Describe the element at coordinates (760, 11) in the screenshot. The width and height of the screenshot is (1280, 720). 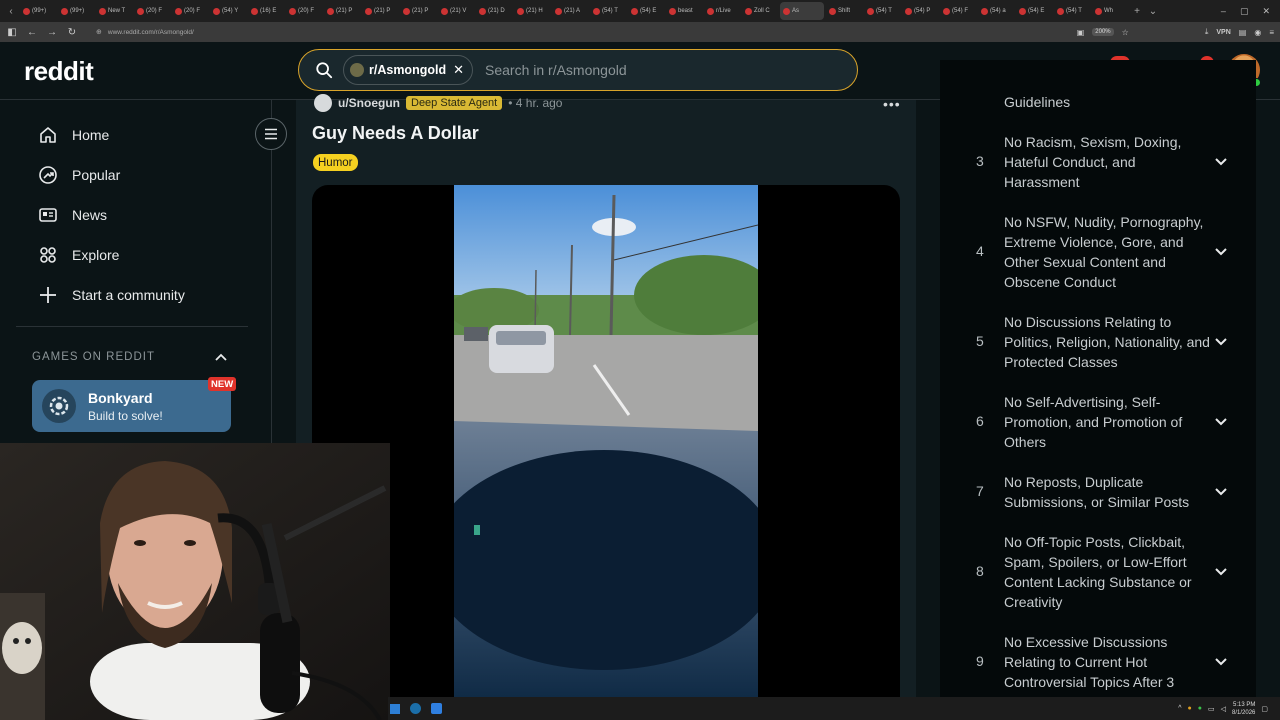
I see `browser-tab: Zoll C` at that location.